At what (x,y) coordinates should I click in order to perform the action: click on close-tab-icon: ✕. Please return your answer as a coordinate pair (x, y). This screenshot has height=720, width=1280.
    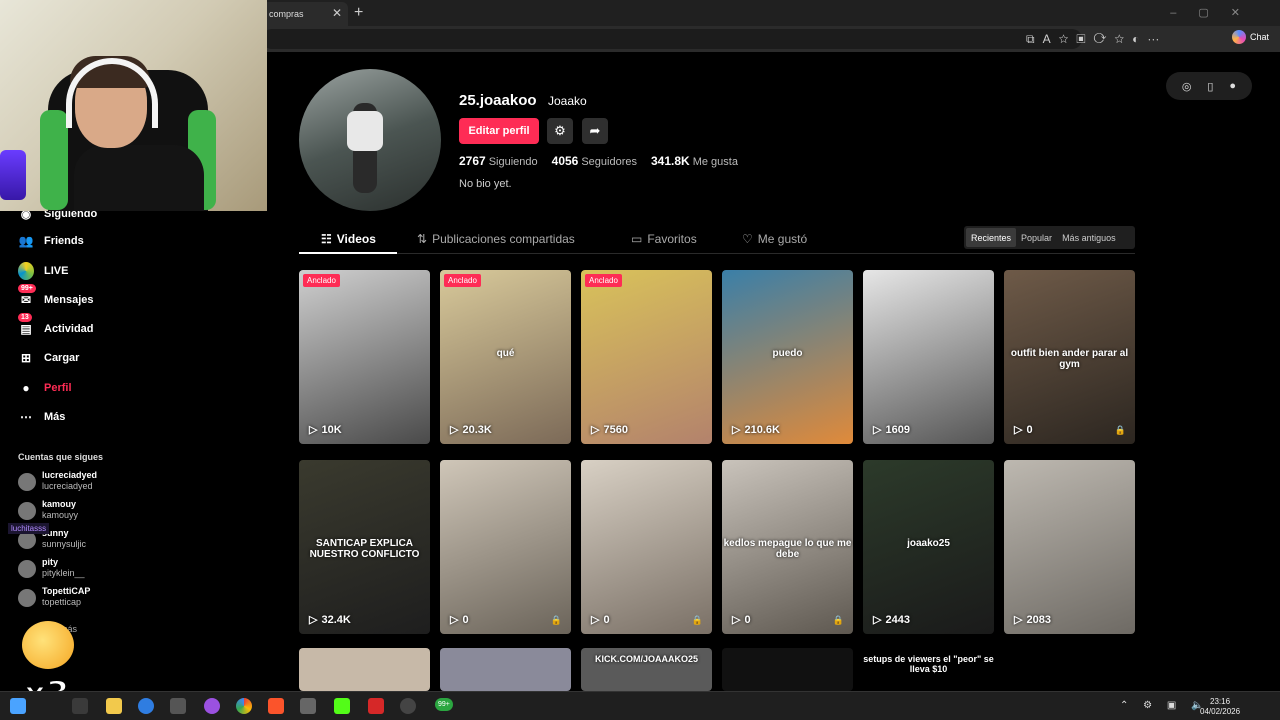
    Looking at the image, I should click on (337, 13).